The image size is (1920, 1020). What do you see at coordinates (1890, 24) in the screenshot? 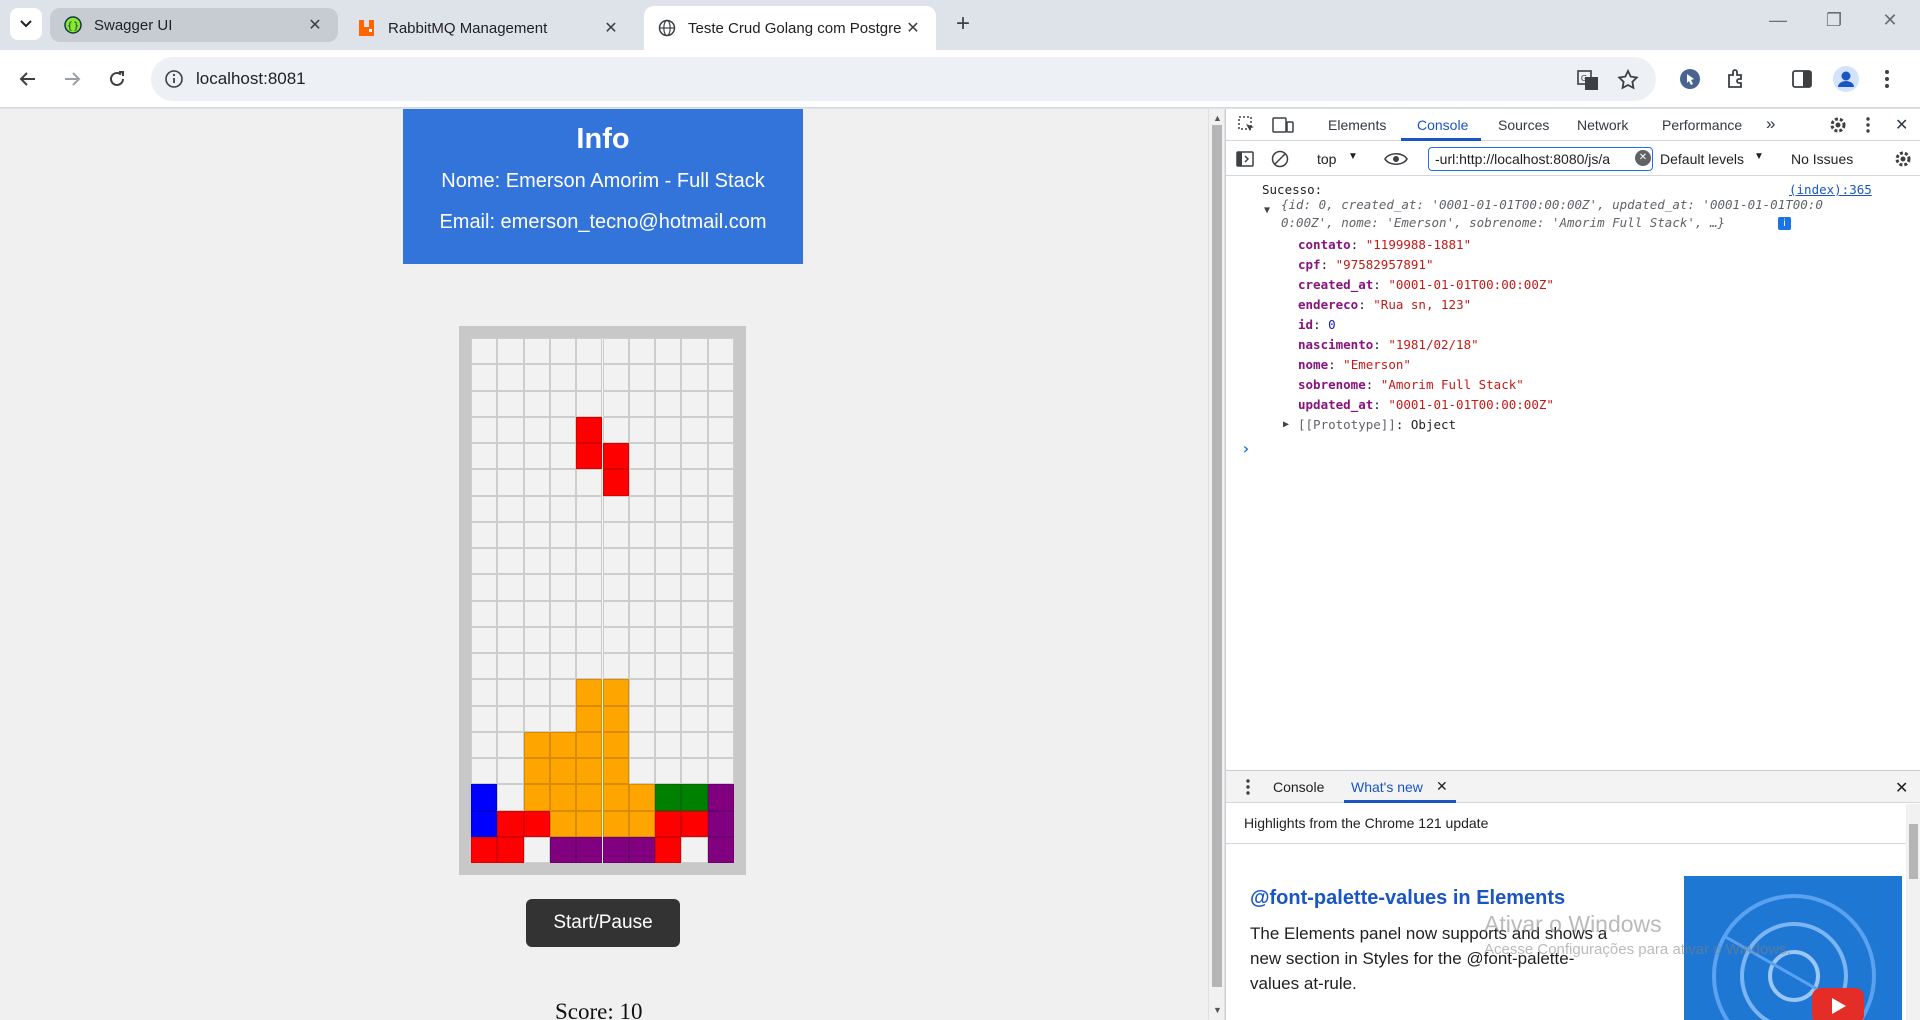
I see `close-window-icon: ✕` at bounding box center [1890, 24].